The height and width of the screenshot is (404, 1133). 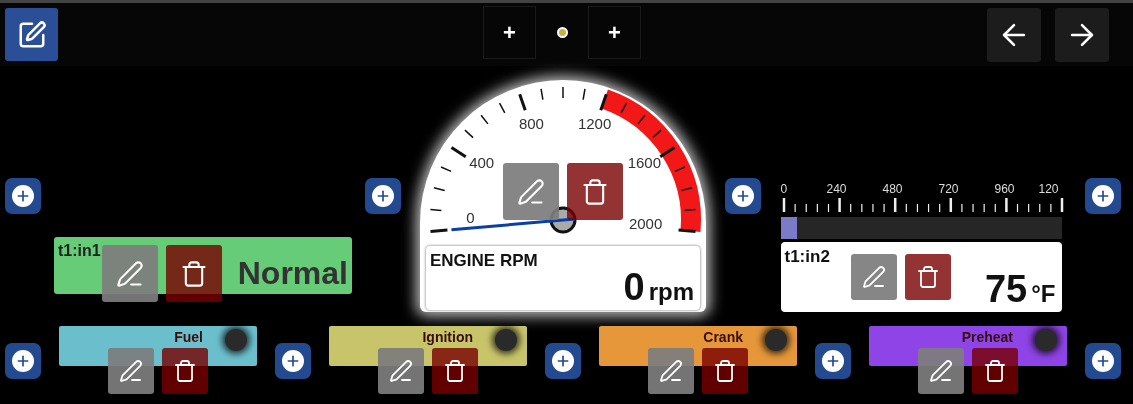 What do you see at coordinates (1082, 34) in the screenshot?
I see `forward-button` at bounding box center [1082, 34].